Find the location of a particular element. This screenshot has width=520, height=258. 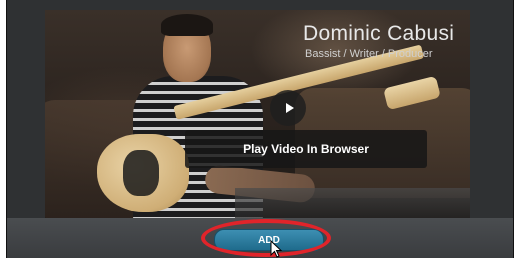

play-in-browser-button: Play Video In Browser is located at coordinates (306, 149).